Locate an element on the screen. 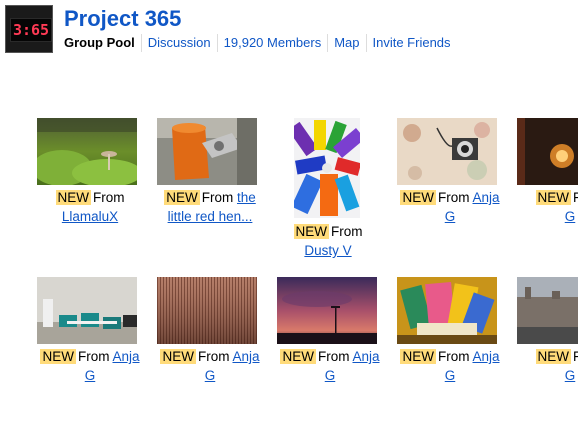 This screenshot has height=434, width=578. nav-invite-friends: Invite Friends is located at coordinates (411, 43).